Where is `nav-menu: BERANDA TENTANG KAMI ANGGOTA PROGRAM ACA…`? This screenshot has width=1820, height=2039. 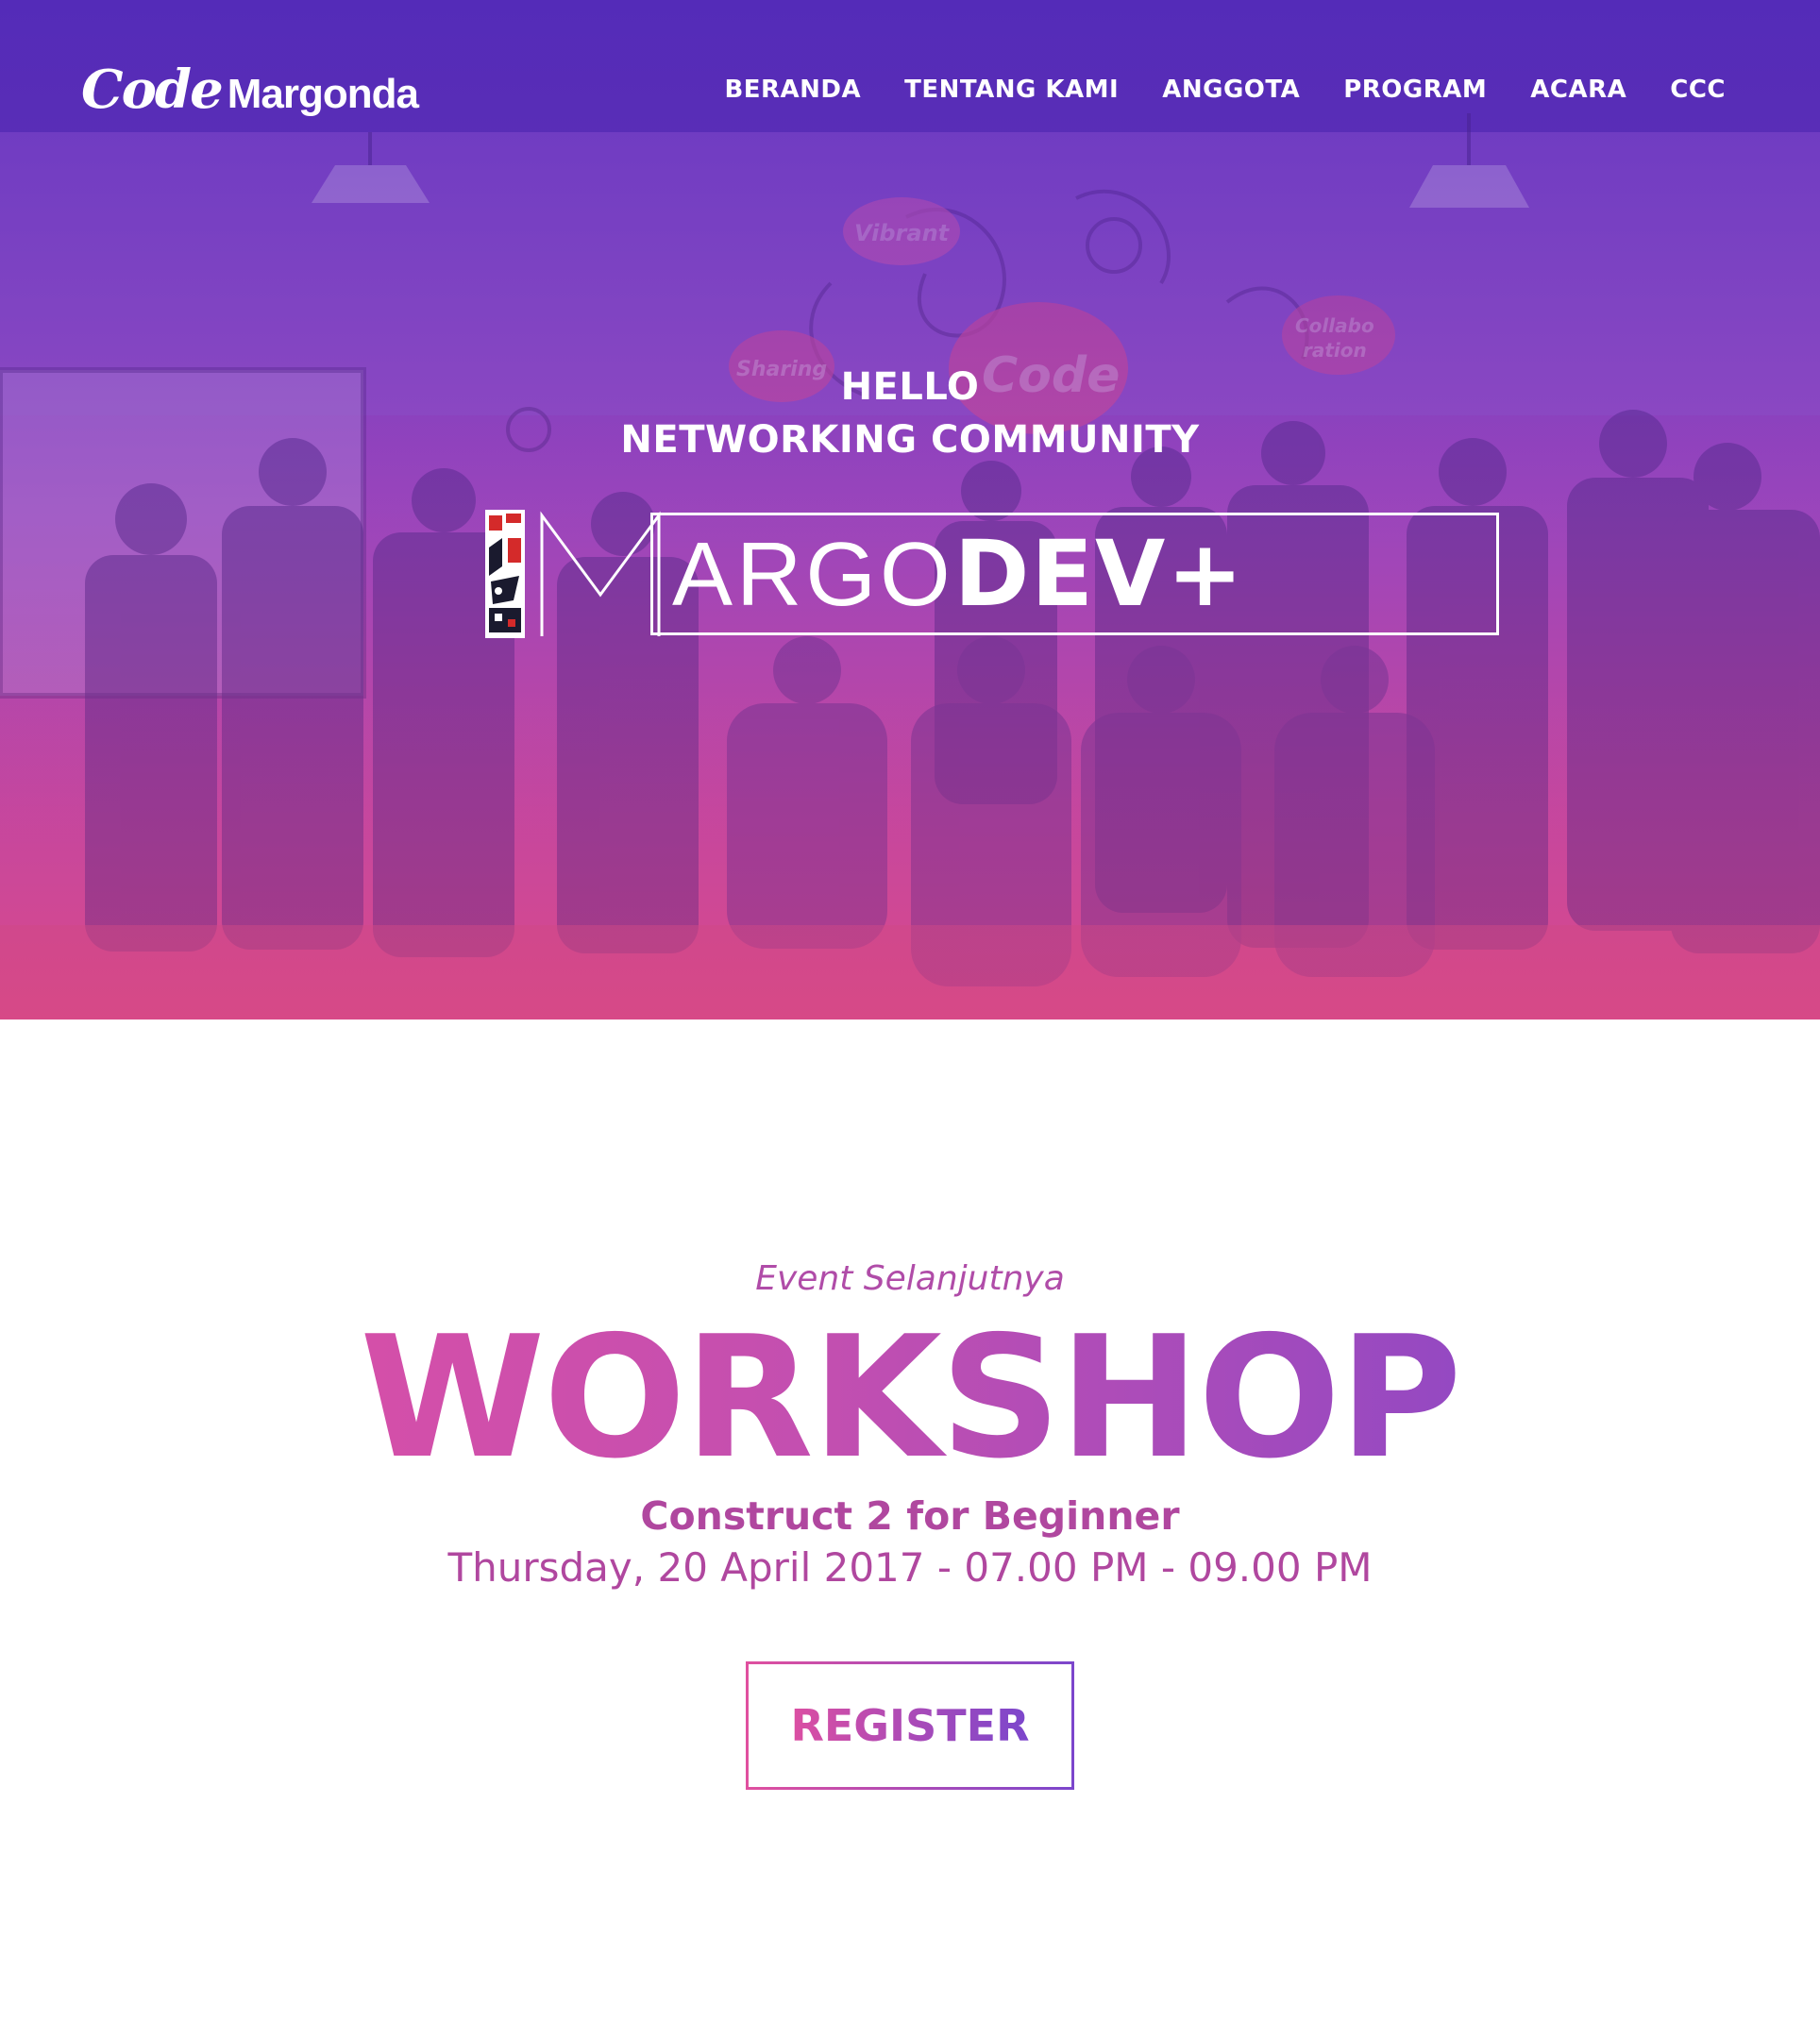
nav-menu: BERANDA TENTANG KAMI ANGGOTA PROGRAM ACA… is located at coordinates (1225, 90).